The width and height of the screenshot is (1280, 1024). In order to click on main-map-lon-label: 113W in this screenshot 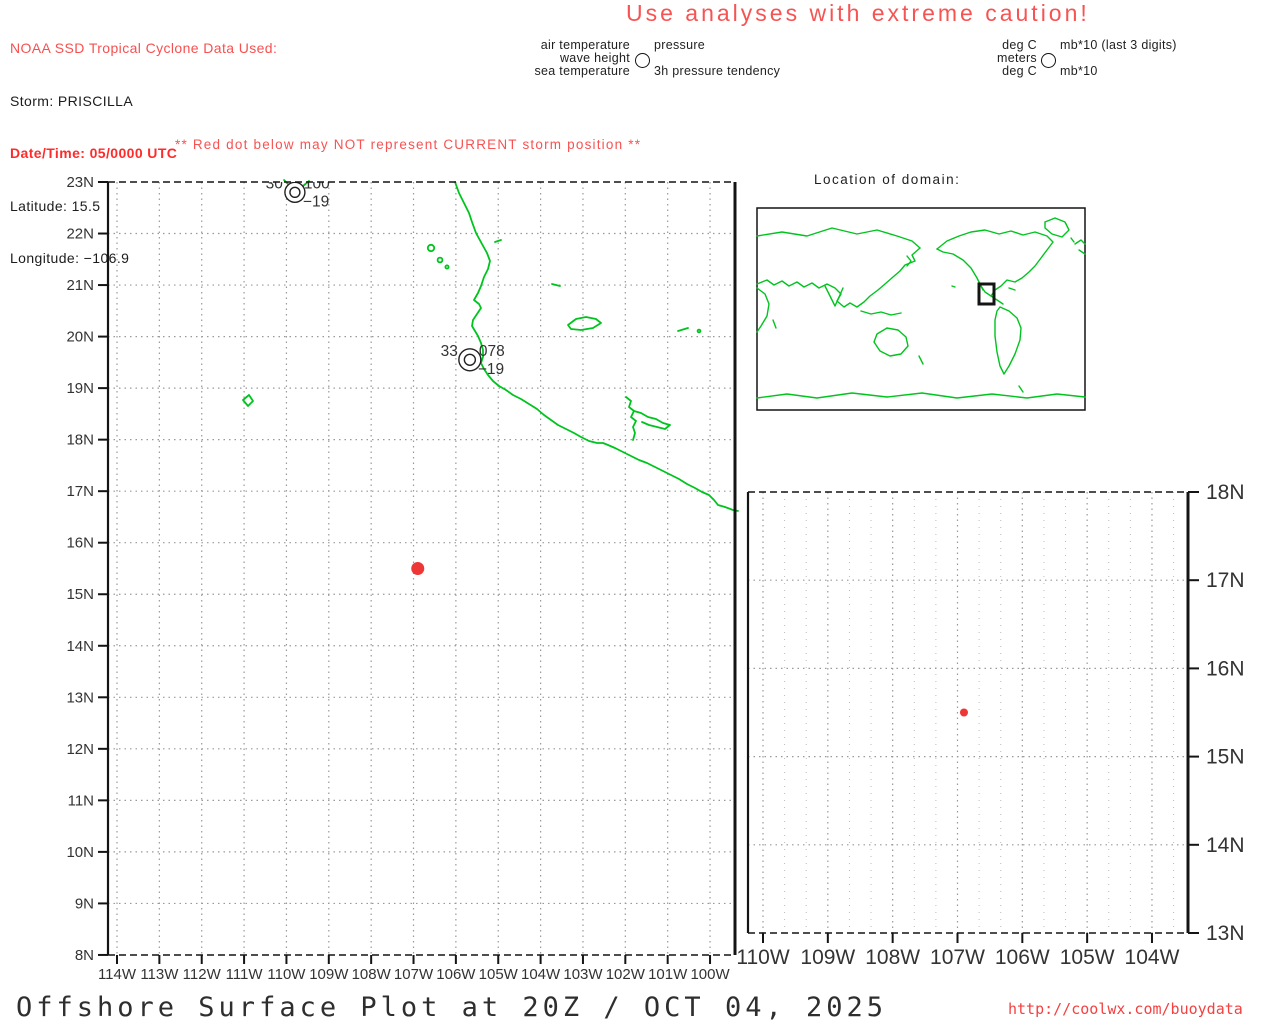, I will do `click(159, 974)`.